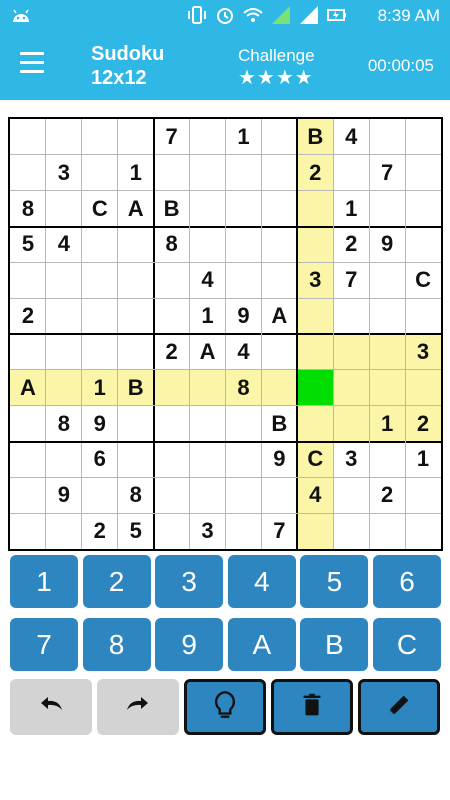 The image size is (450, 800). I want to click on sudoku-cell: 6, so click(100, 460).